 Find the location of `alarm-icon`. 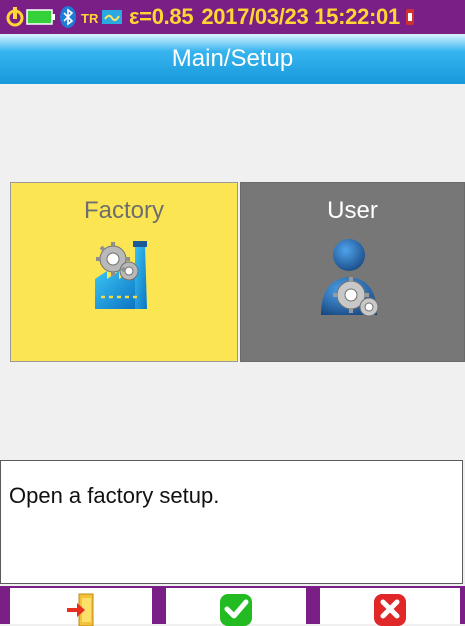

alarm-icon is located at coordinates (409, 17).